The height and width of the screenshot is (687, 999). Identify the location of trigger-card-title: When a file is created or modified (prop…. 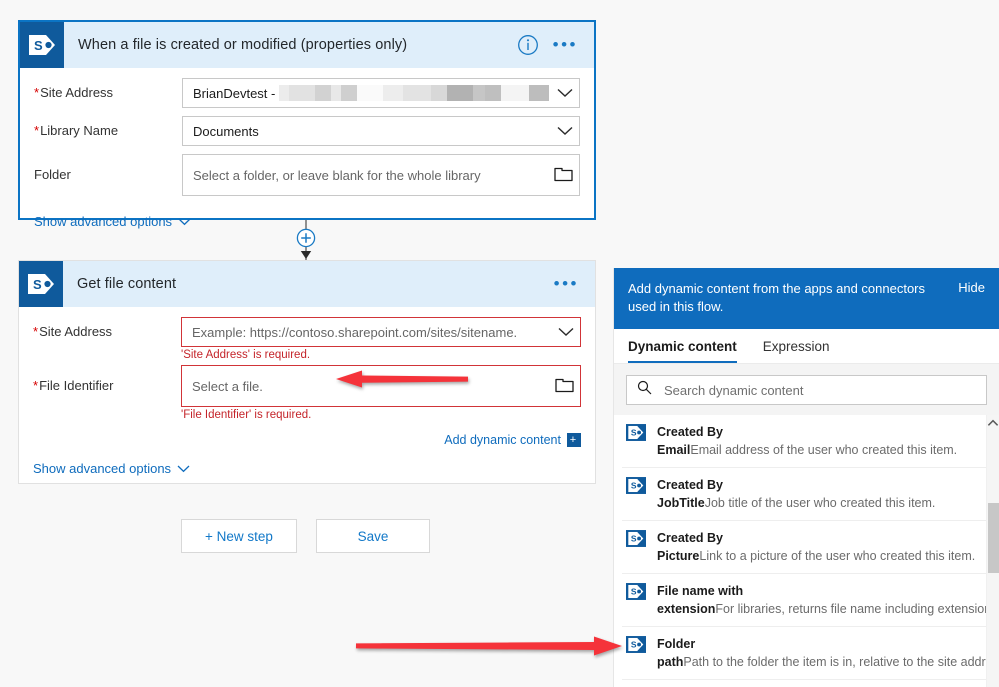
(243, 45).